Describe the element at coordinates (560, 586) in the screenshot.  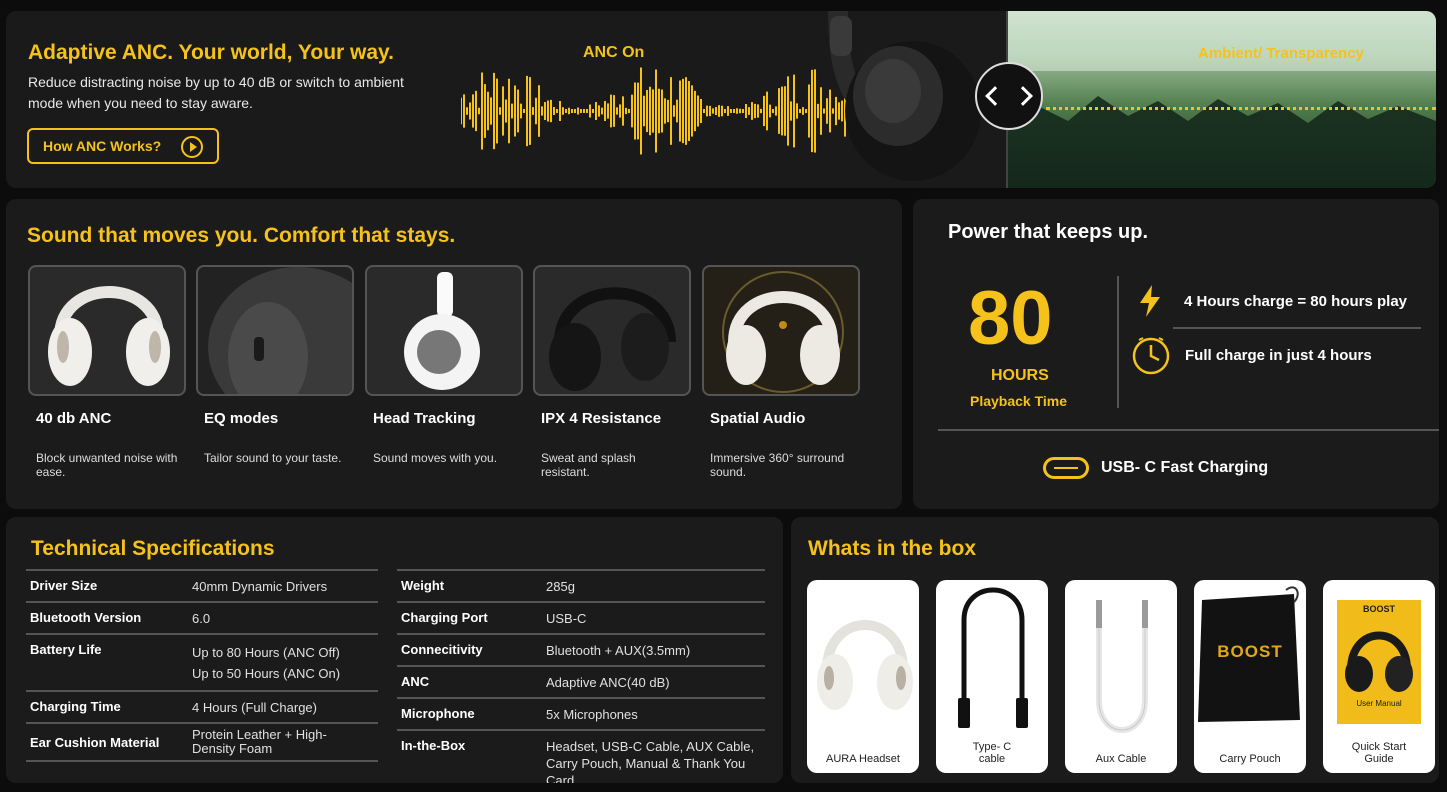
I see `spec-value: 285g` at that location.